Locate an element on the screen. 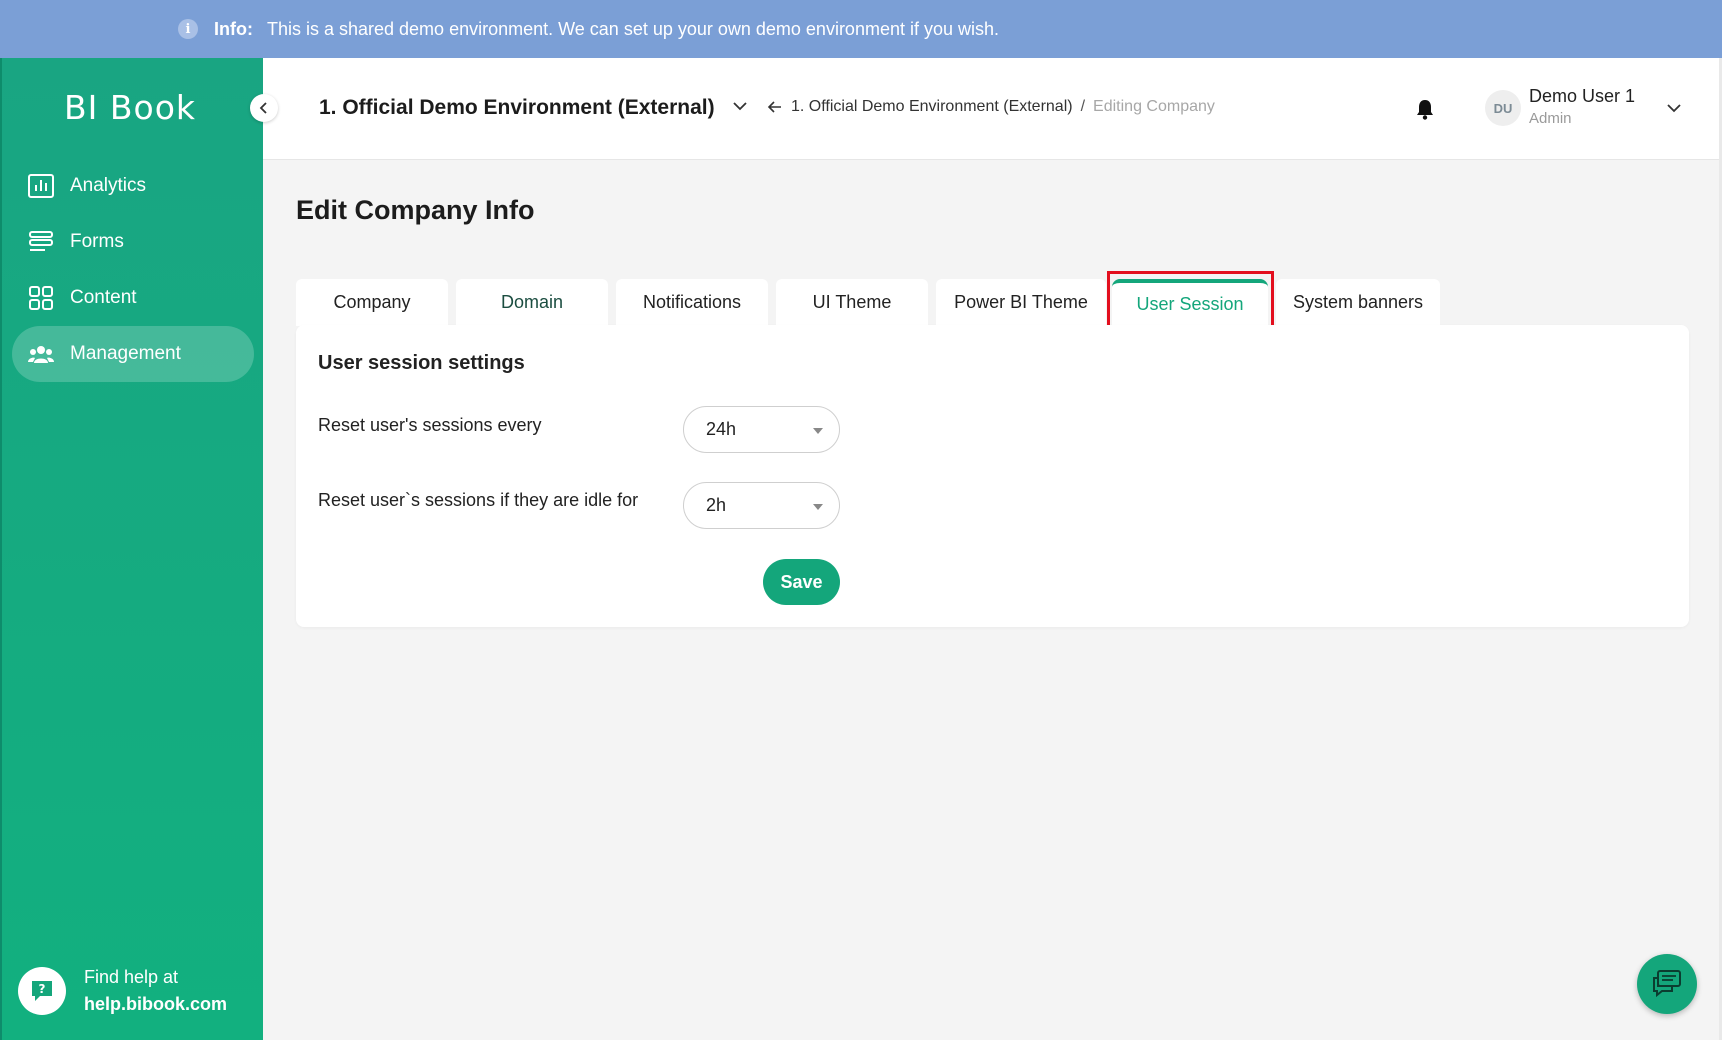 This screenshot has width=1722, height=1040. help-link: ? Find help at help.bibook.com is located at coordinates (122, 991).